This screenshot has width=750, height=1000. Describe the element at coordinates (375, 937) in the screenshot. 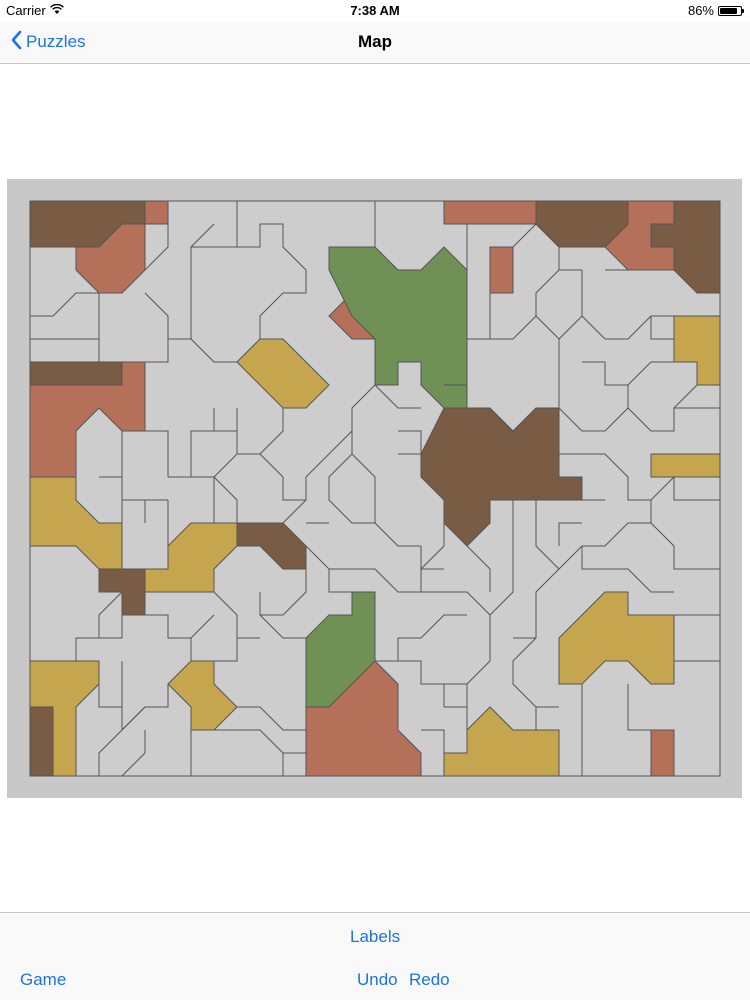

I see `labels-button: Labels` at that location.